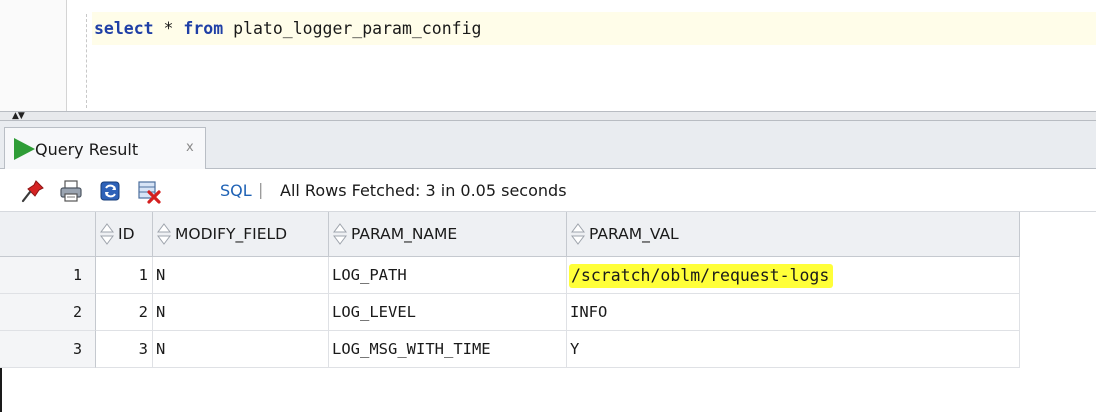  I want to click on sql-statement: select * from plato_logger_param_config, so click(287, 28).